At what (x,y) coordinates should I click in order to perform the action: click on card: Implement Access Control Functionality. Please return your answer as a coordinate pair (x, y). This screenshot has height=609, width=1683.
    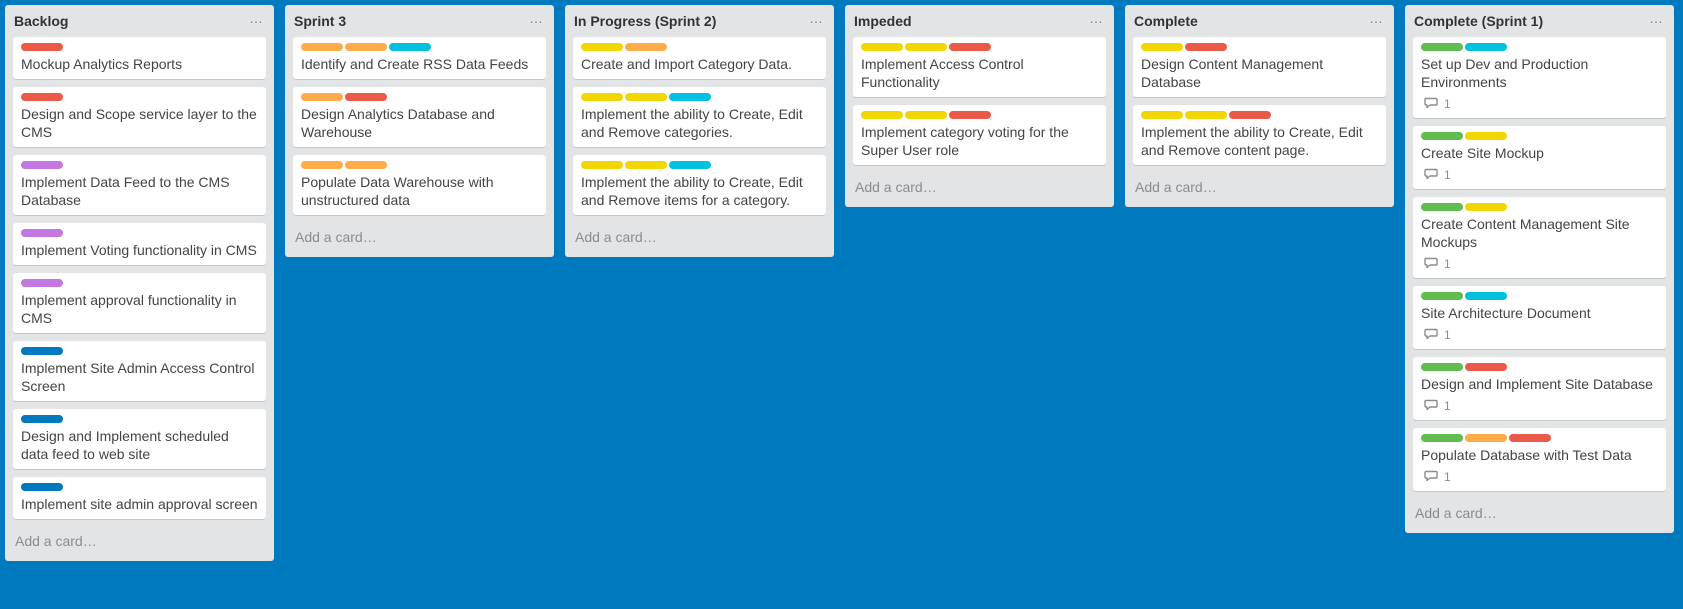
    Looking at the image, I should click on (979, 67).